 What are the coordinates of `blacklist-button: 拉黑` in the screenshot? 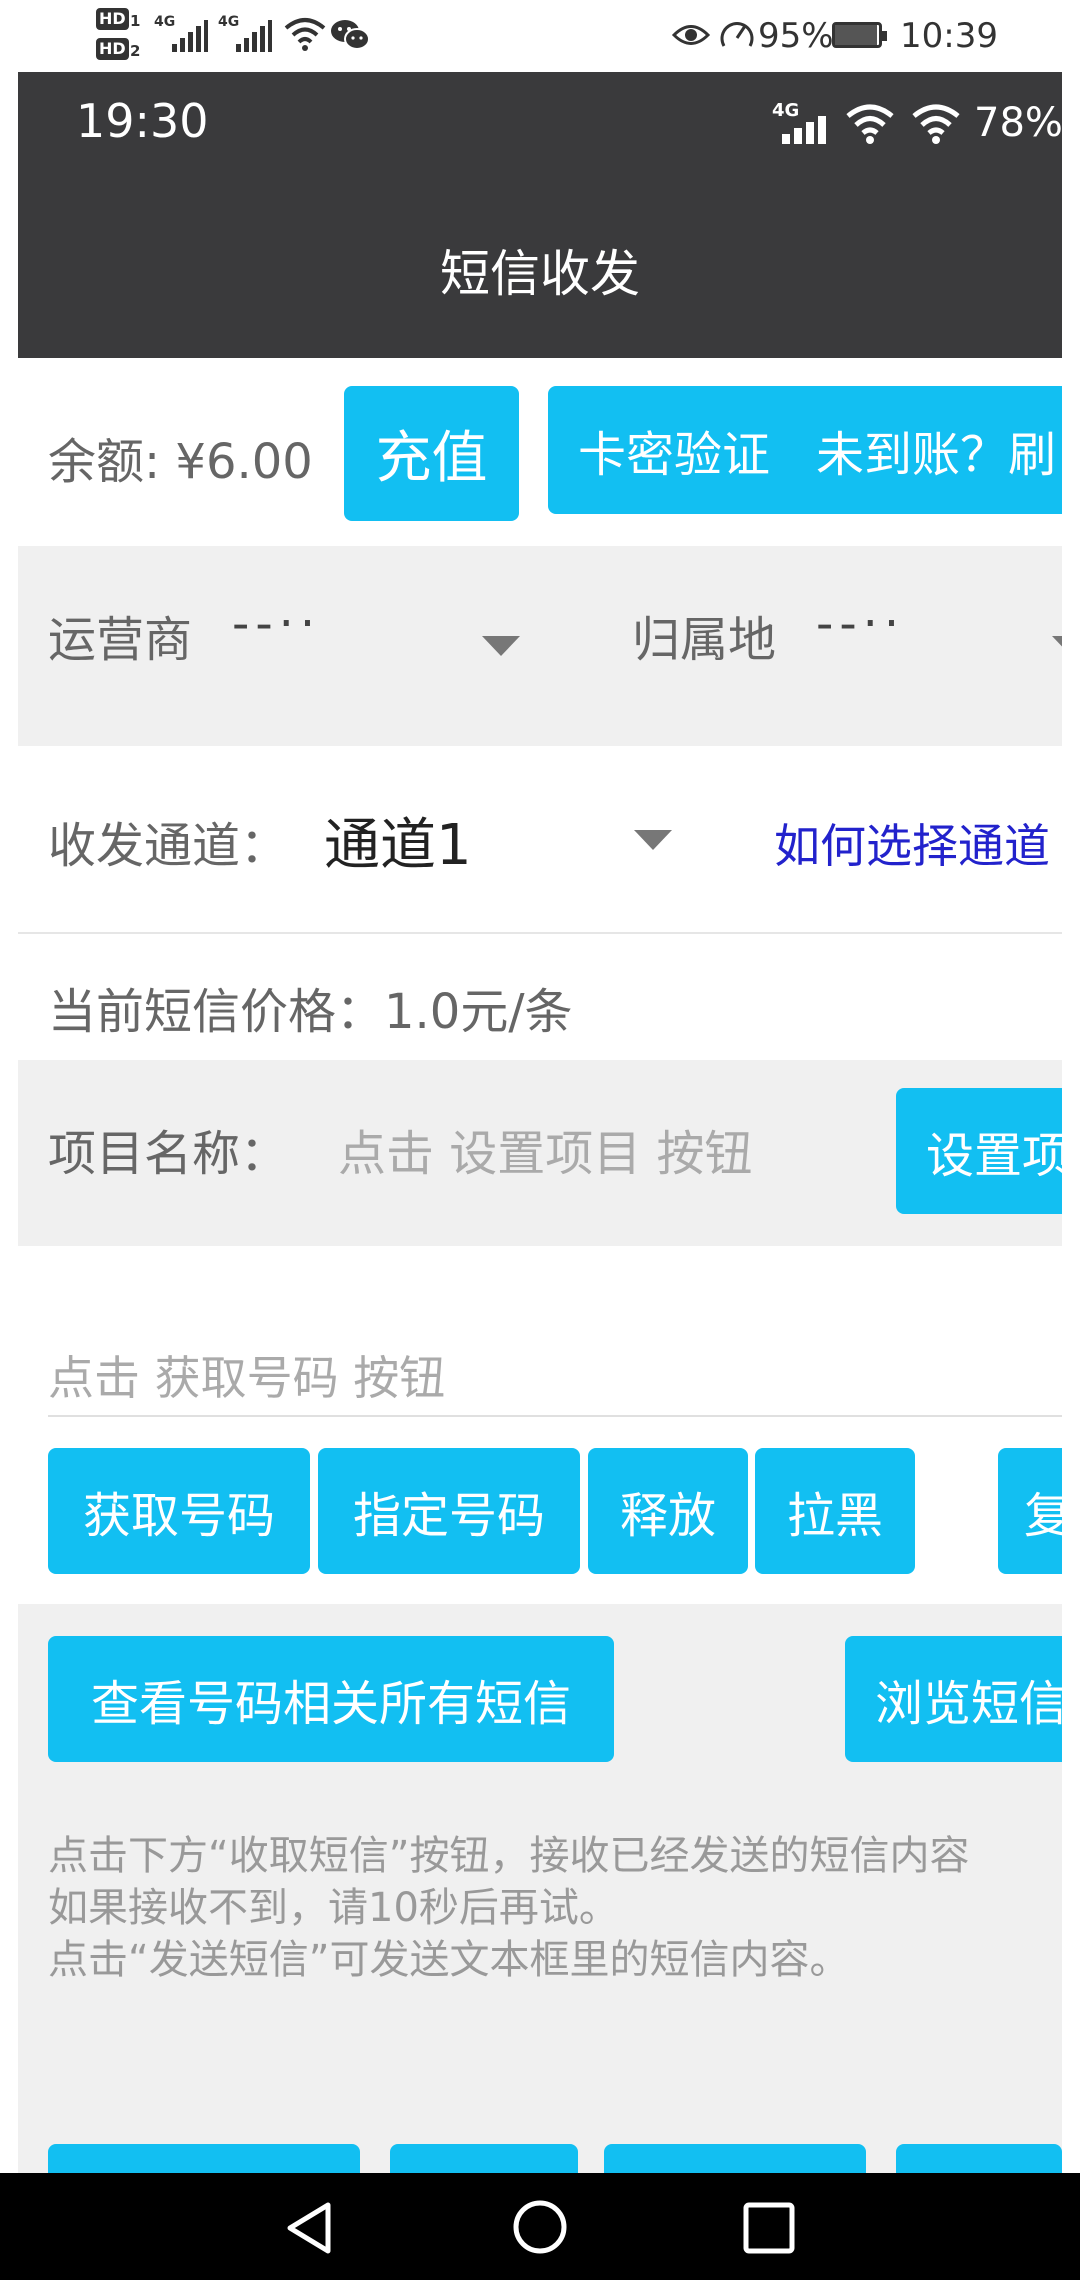 It's located at (835, 1511).